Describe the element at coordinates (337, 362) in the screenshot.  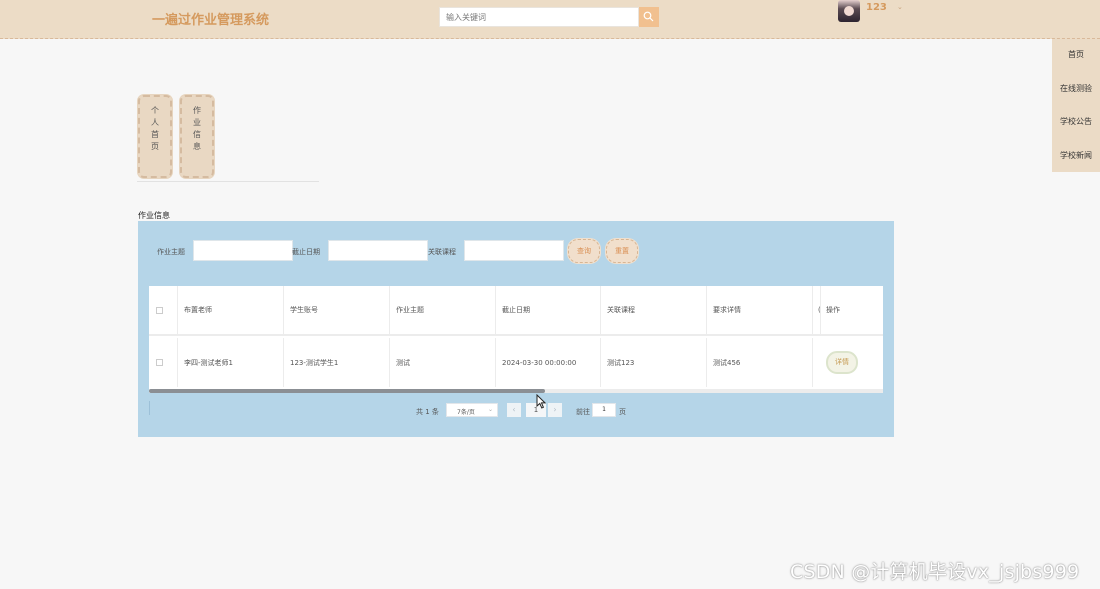
I see `cell-student: 123-测试学生1` at that location.